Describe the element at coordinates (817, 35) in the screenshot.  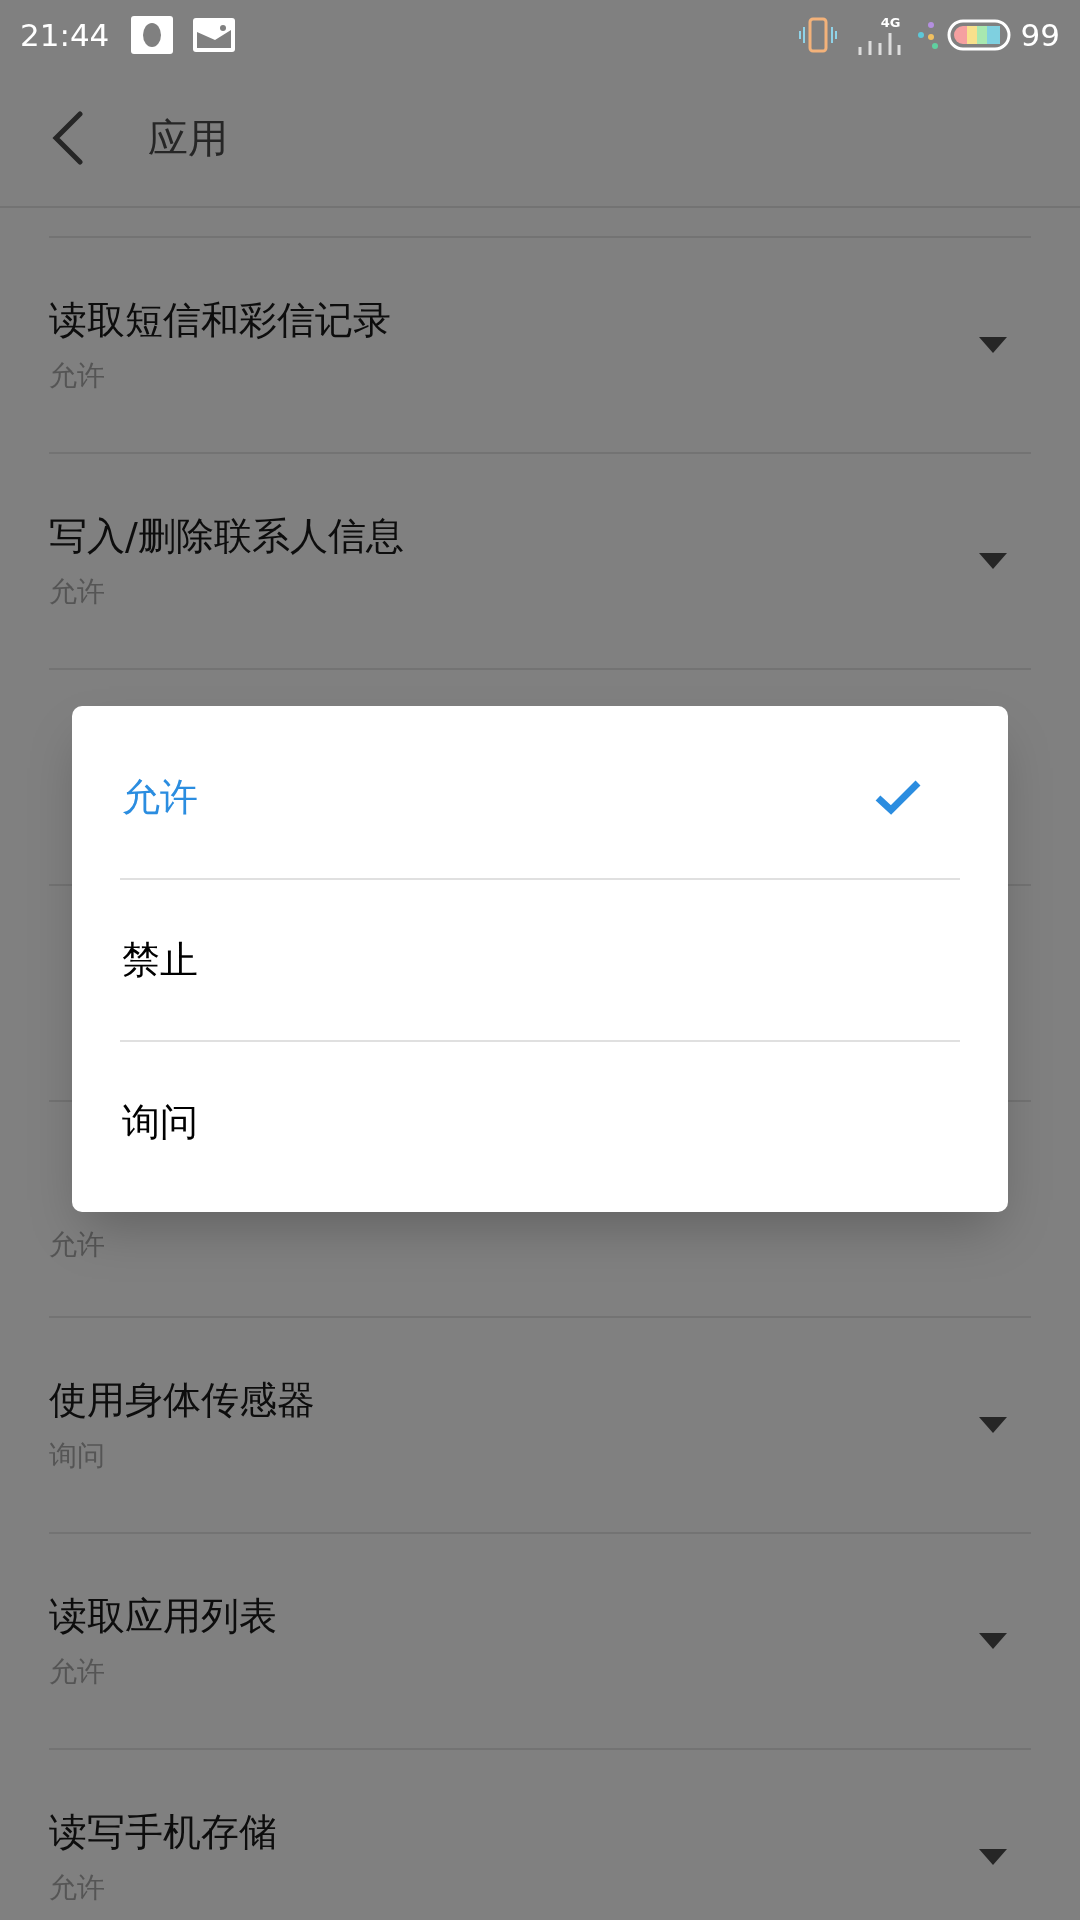
I see `vibrate-icon` at that location.